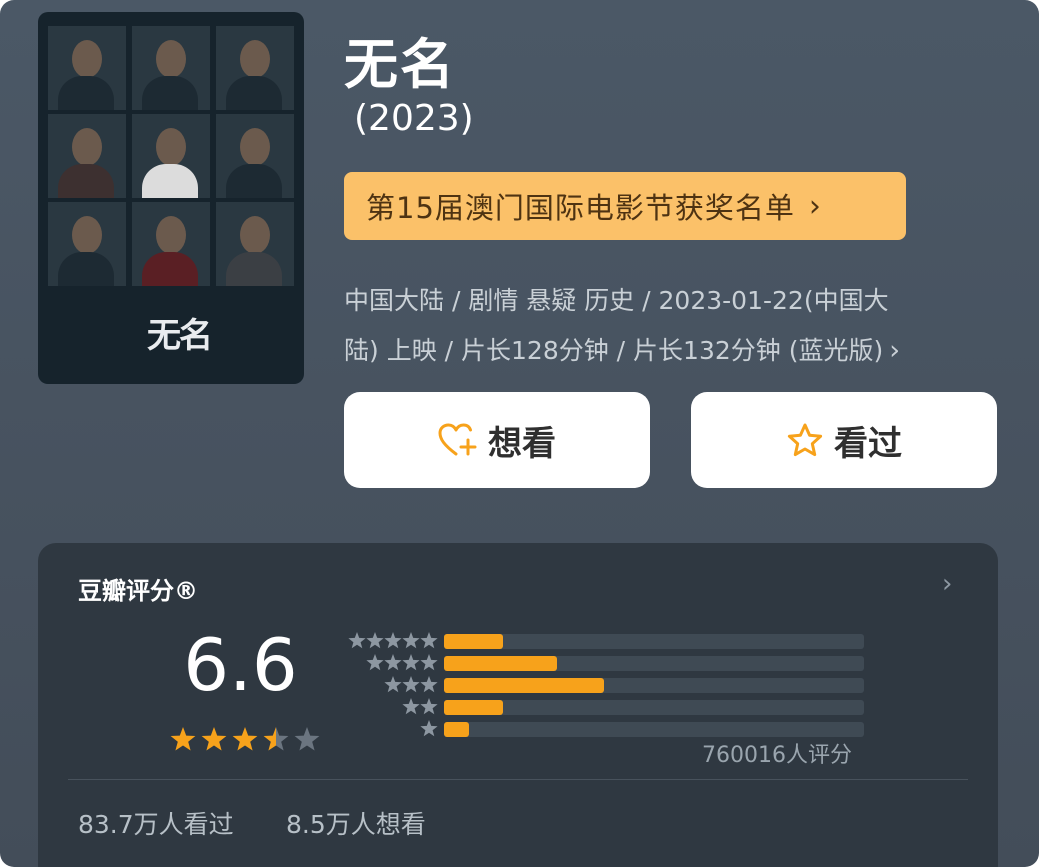 The height and width of the screenshot is (867, 1039). Describe the element at coordinates (457, 439) in the screenshot. I see `heart-plus-icon` at that location.